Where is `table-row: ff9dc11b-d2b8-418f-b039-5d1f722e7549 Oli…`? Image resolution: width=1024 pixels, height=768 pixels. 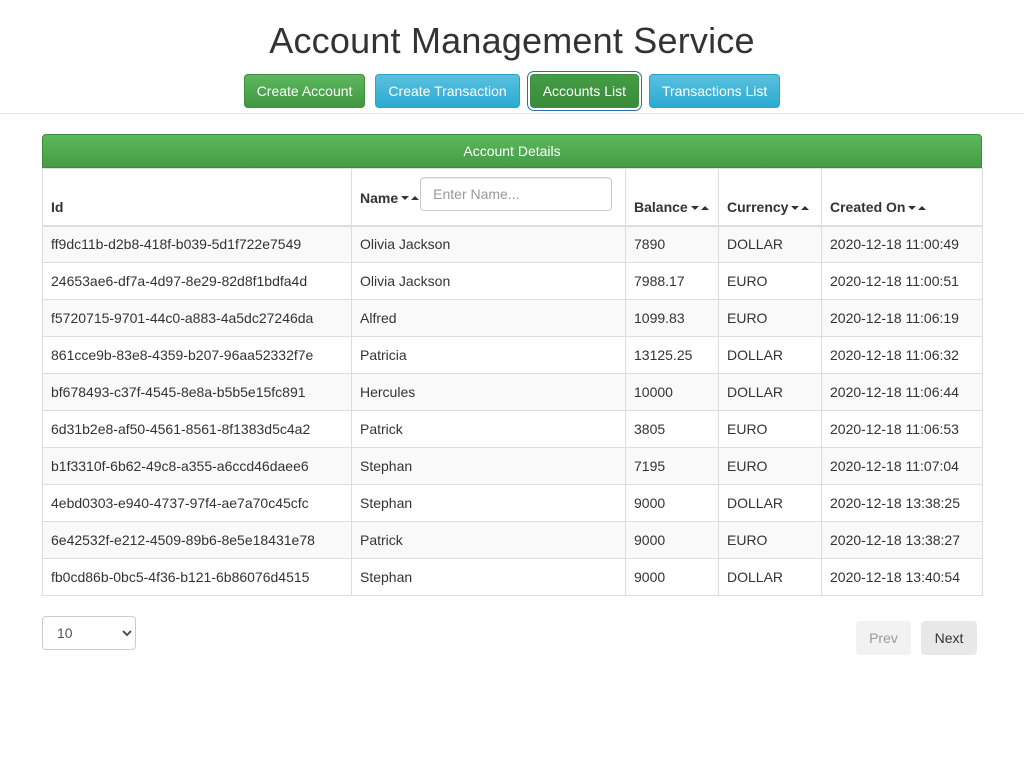
table-row: ff9dc11b-d2b8-418f-b039-5d1f722e7549 Oli… is located at coordinates (512, 244).